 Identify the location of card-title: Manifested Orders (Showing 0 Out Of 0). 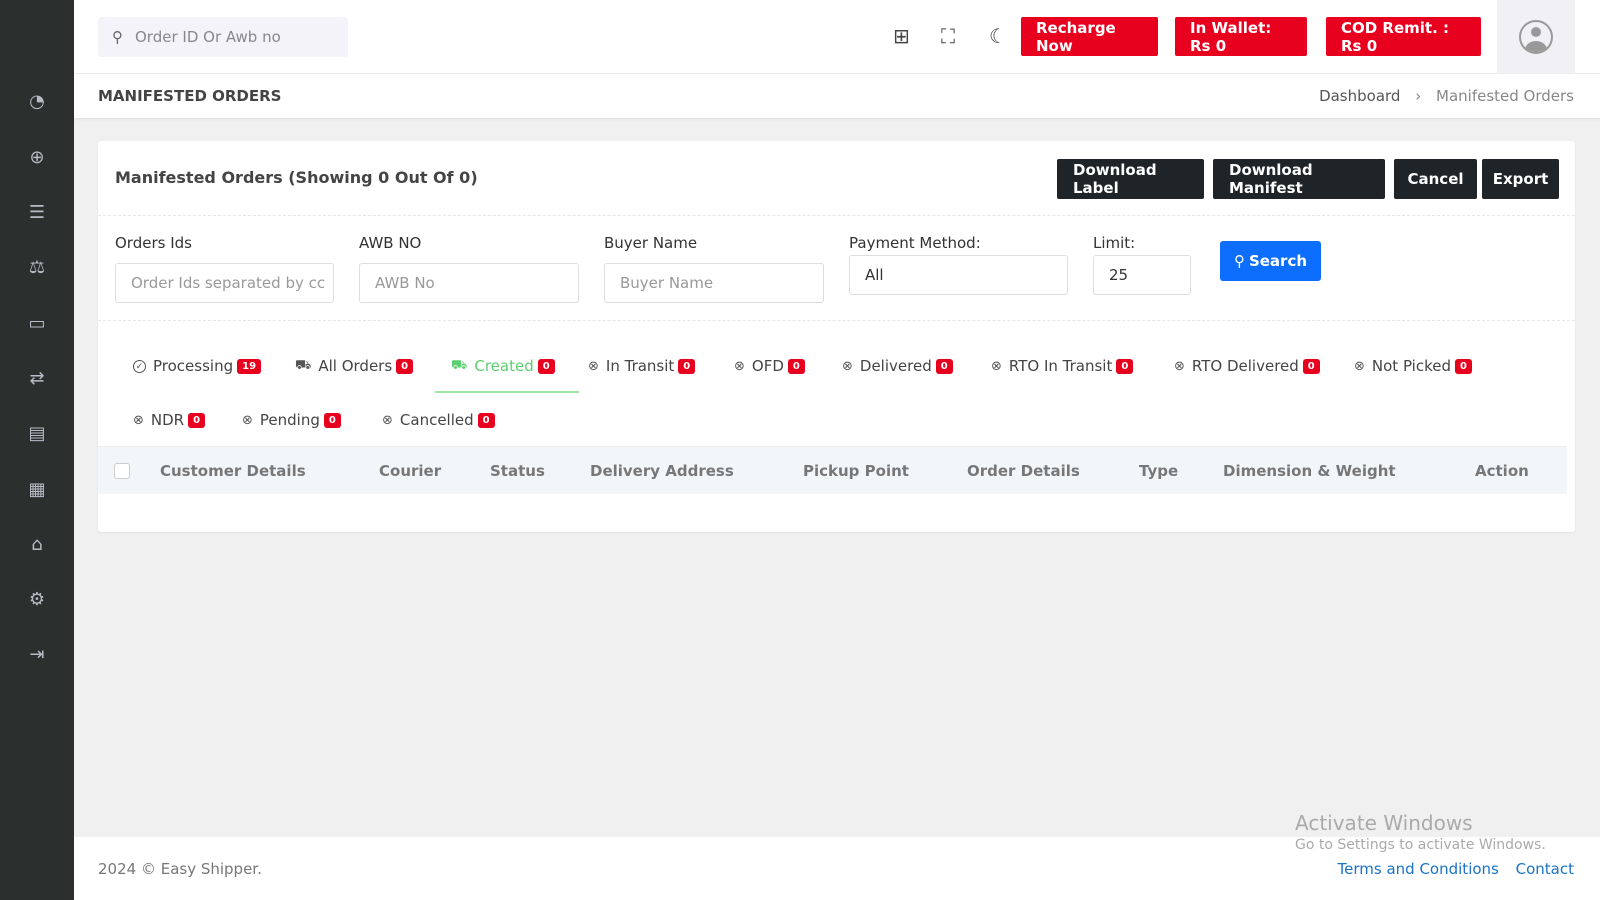
(296, 177).